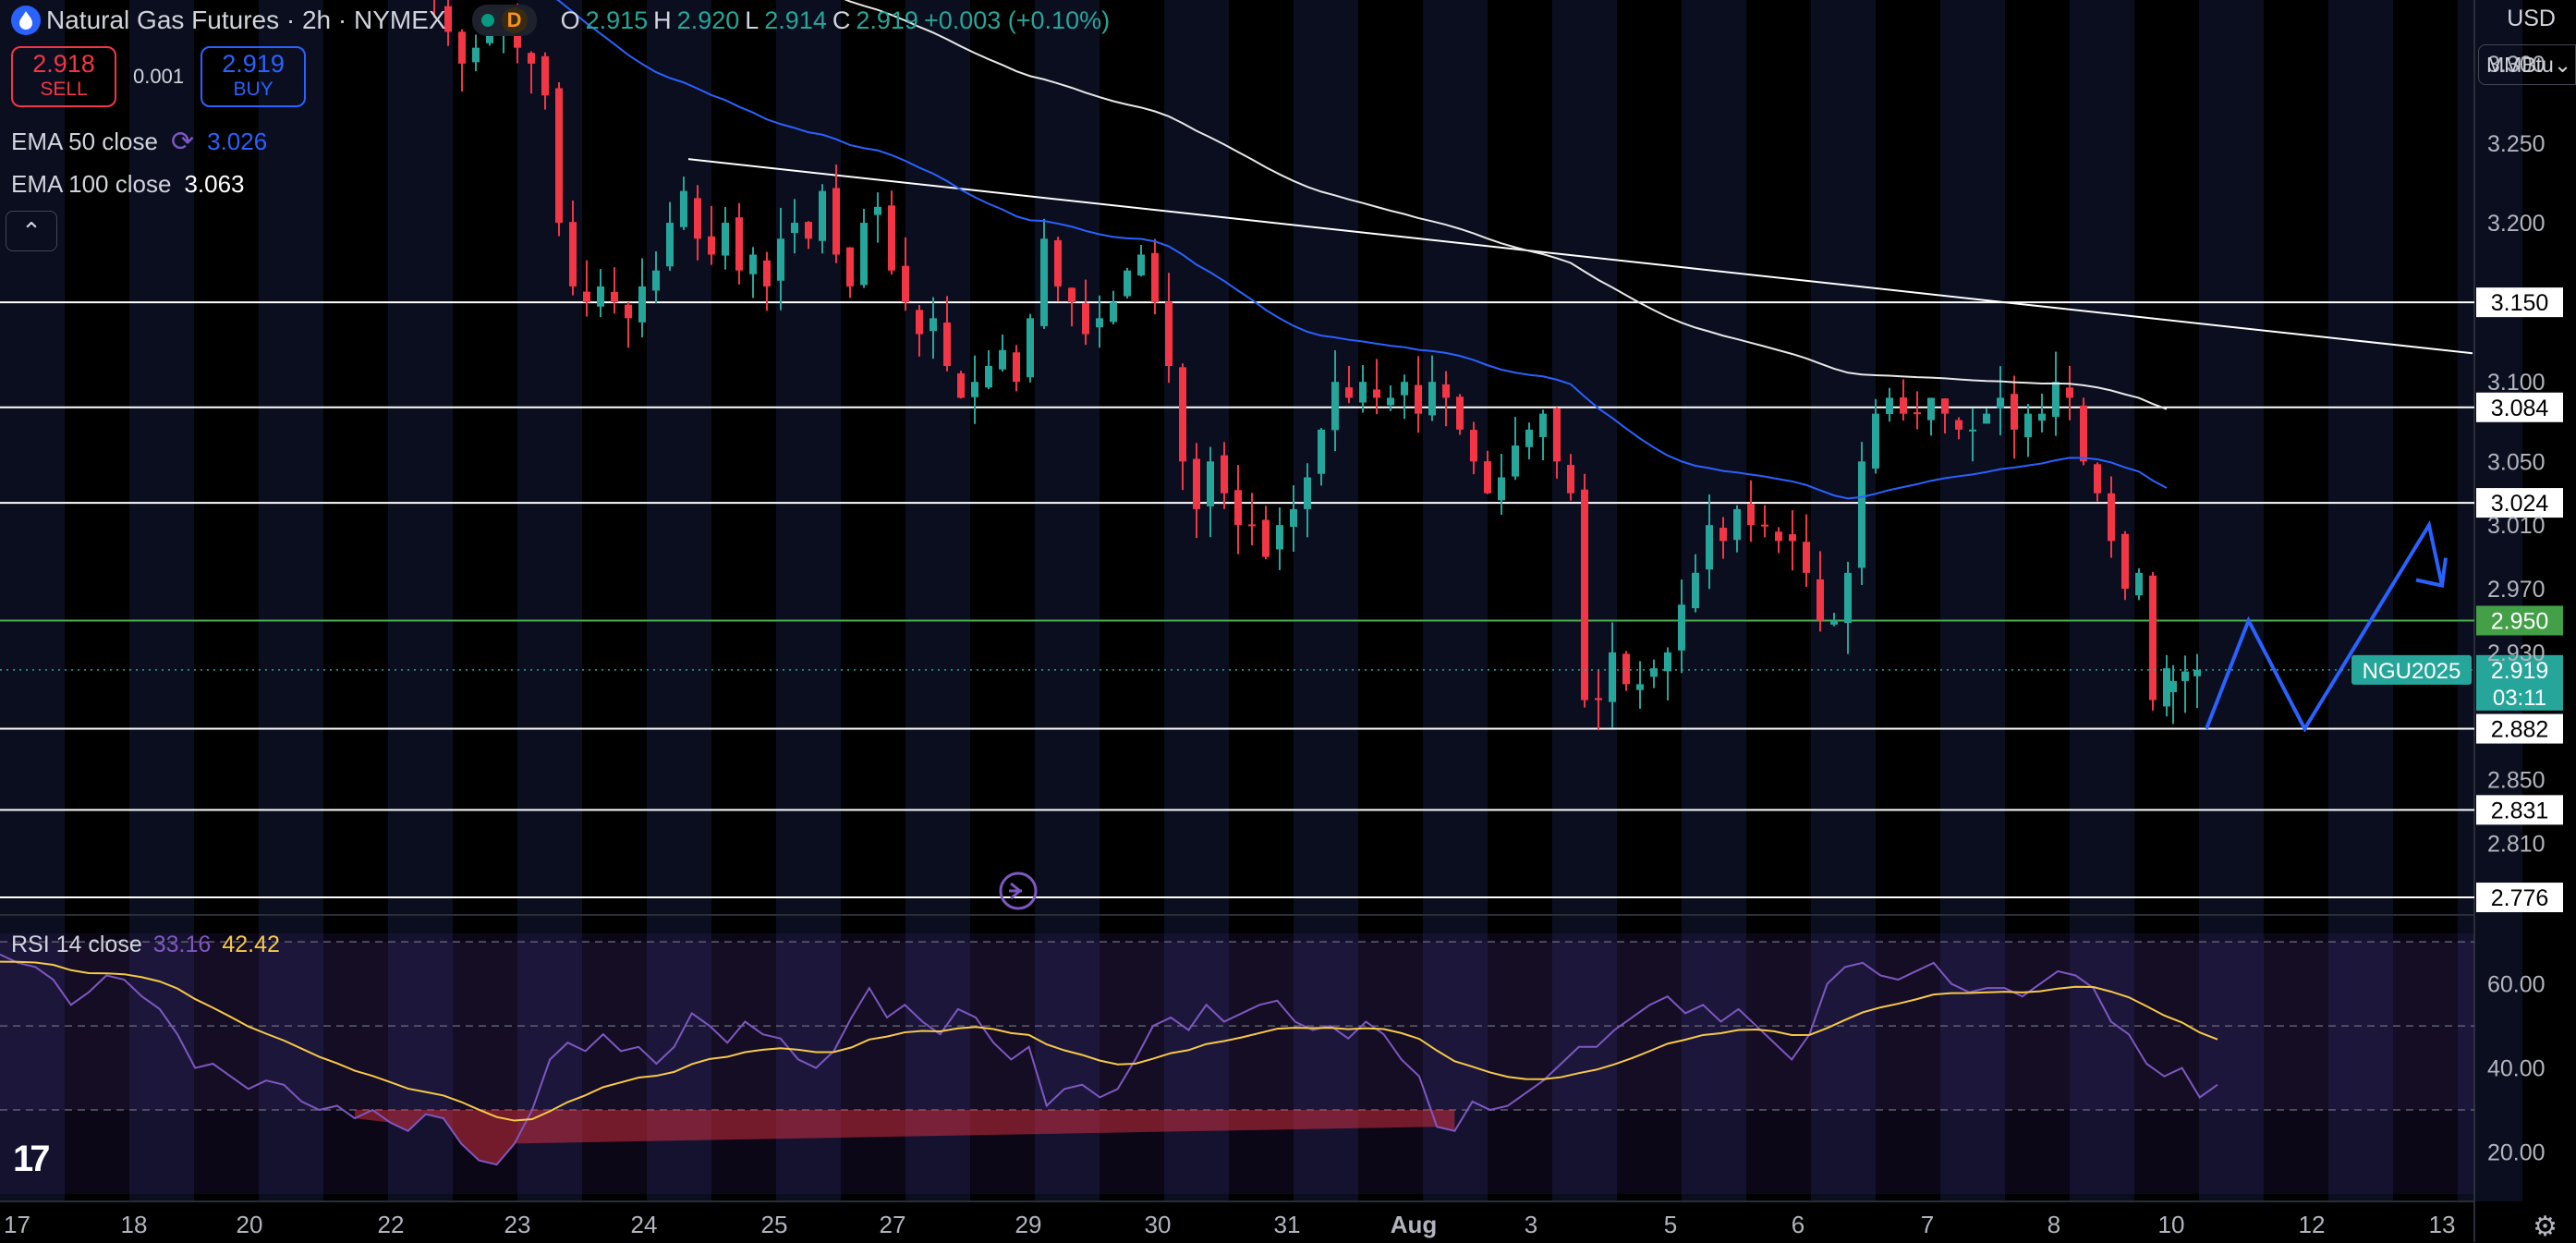 The width and height of the screenshot is (2576, 1243). Describe the element at coordinates (2520, 898) in the screenshot. I see `level-price-label: 2.776` at that location.